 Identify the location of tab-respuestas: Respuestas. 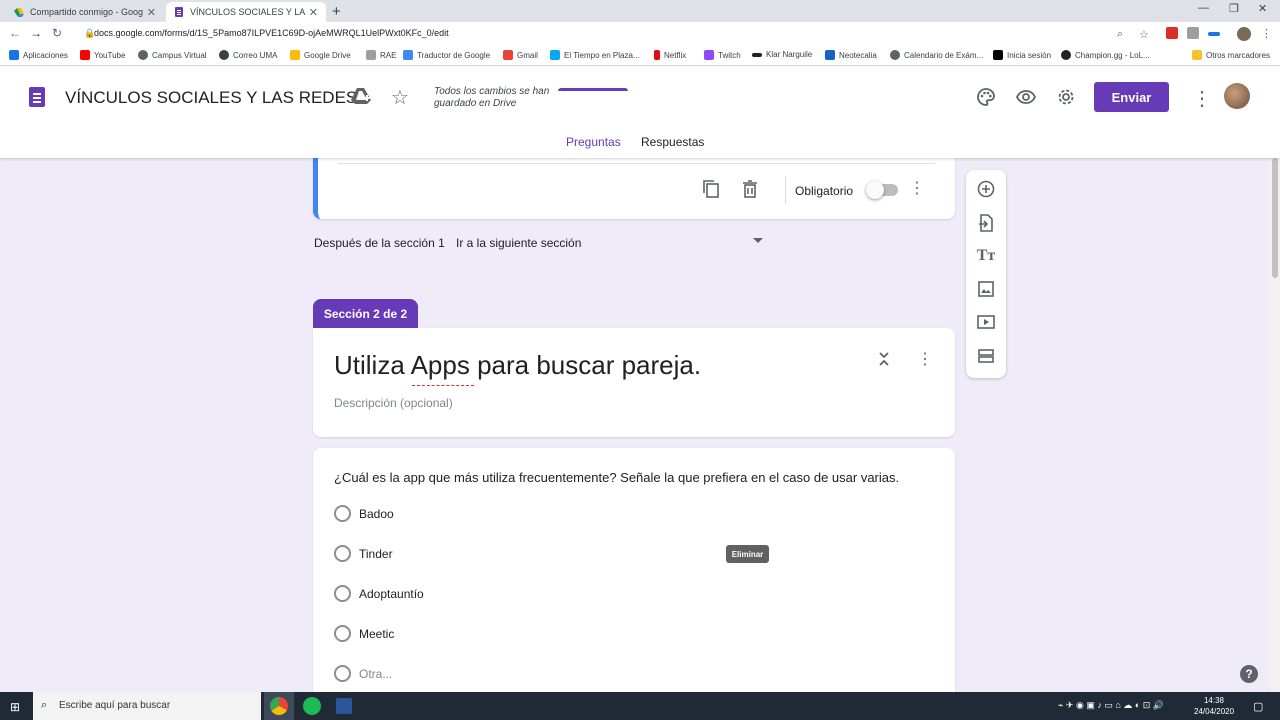
(672, 142).